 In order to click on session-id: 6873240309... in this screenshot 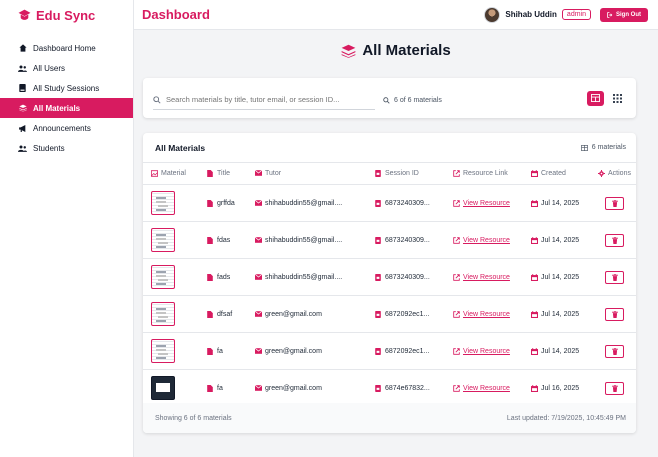, I will do `click(407, 203)`.